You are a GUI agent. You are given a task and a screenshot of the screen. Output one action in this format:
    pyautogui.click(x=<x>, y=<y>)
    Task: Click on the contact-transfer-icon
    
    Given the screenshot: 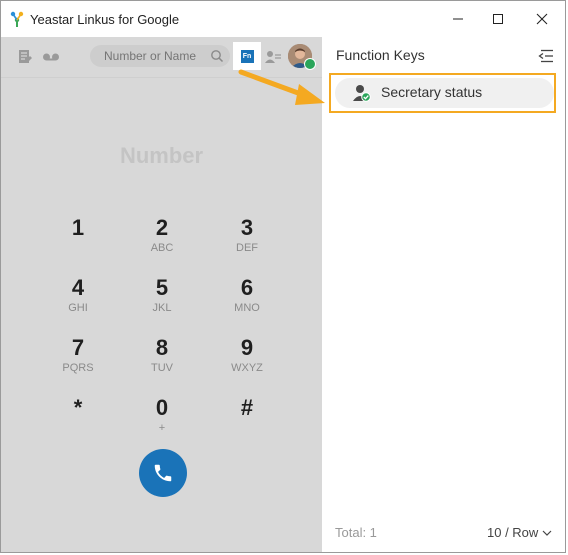 What is the action you would take?
    pyautogui.click(x=273, y=57)
    